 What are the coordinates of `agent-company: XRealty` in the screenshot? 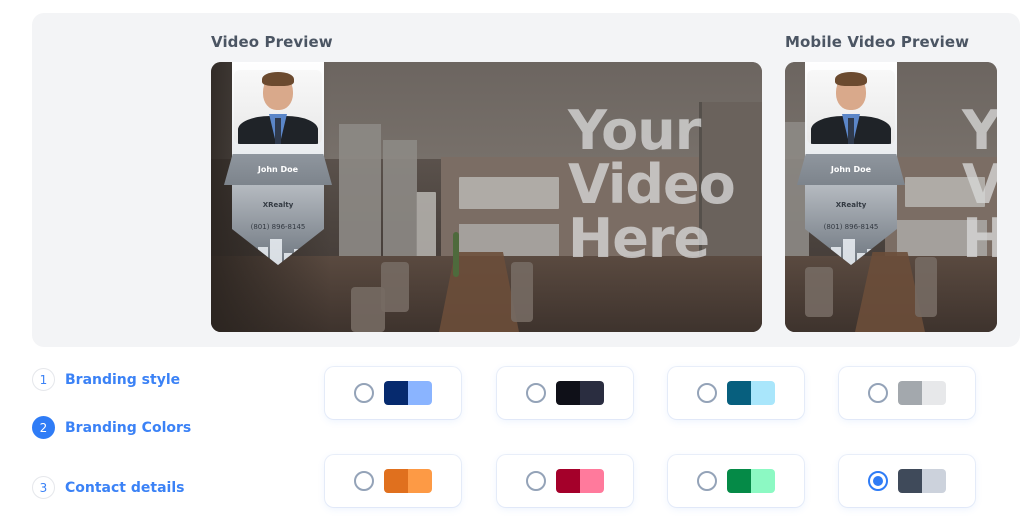 It's located at (278, 205).